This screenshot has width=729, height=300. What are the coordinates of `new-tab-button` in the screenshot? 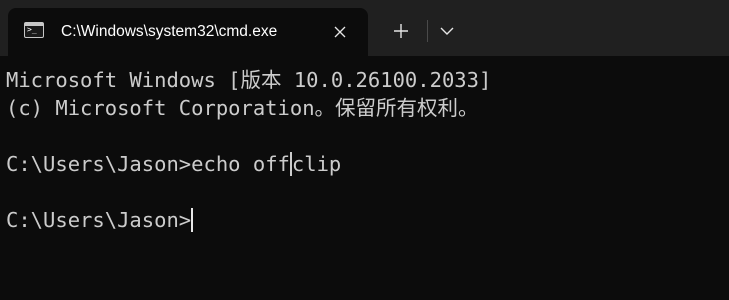 It's located at (401, 31).